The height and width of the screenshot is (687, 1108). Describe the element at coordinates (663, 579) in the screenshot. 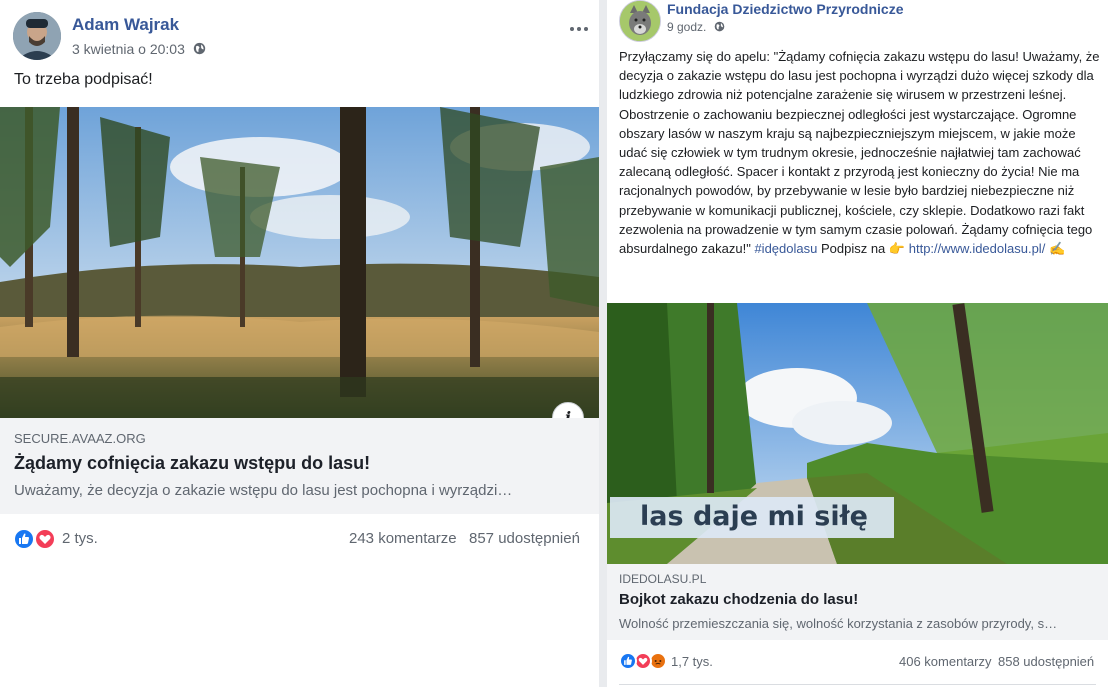

I see `link-domain: IDEDOLASU.PL` at that location.